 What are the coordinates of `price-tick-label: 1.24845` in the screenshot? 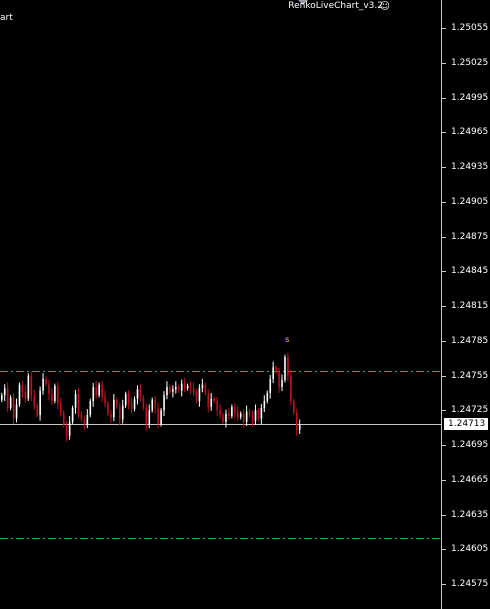 It's located at (470, 271).